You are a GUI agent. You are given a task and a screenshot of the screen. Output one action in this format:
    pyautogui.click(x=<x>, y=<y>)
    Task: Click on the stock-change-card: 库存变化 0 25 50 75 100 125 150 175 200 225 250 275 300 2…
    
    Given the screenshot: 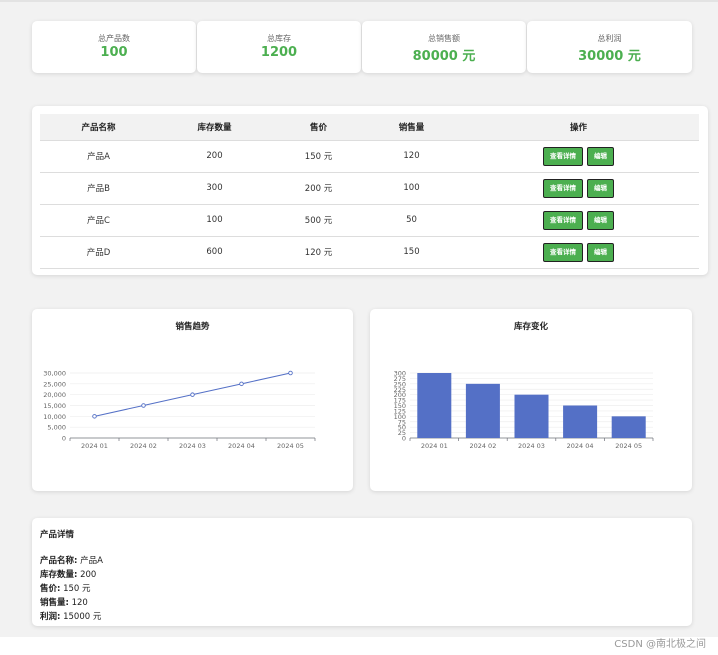 What is the action you would take?
    pyautogui.click(x=531, y=400)
    